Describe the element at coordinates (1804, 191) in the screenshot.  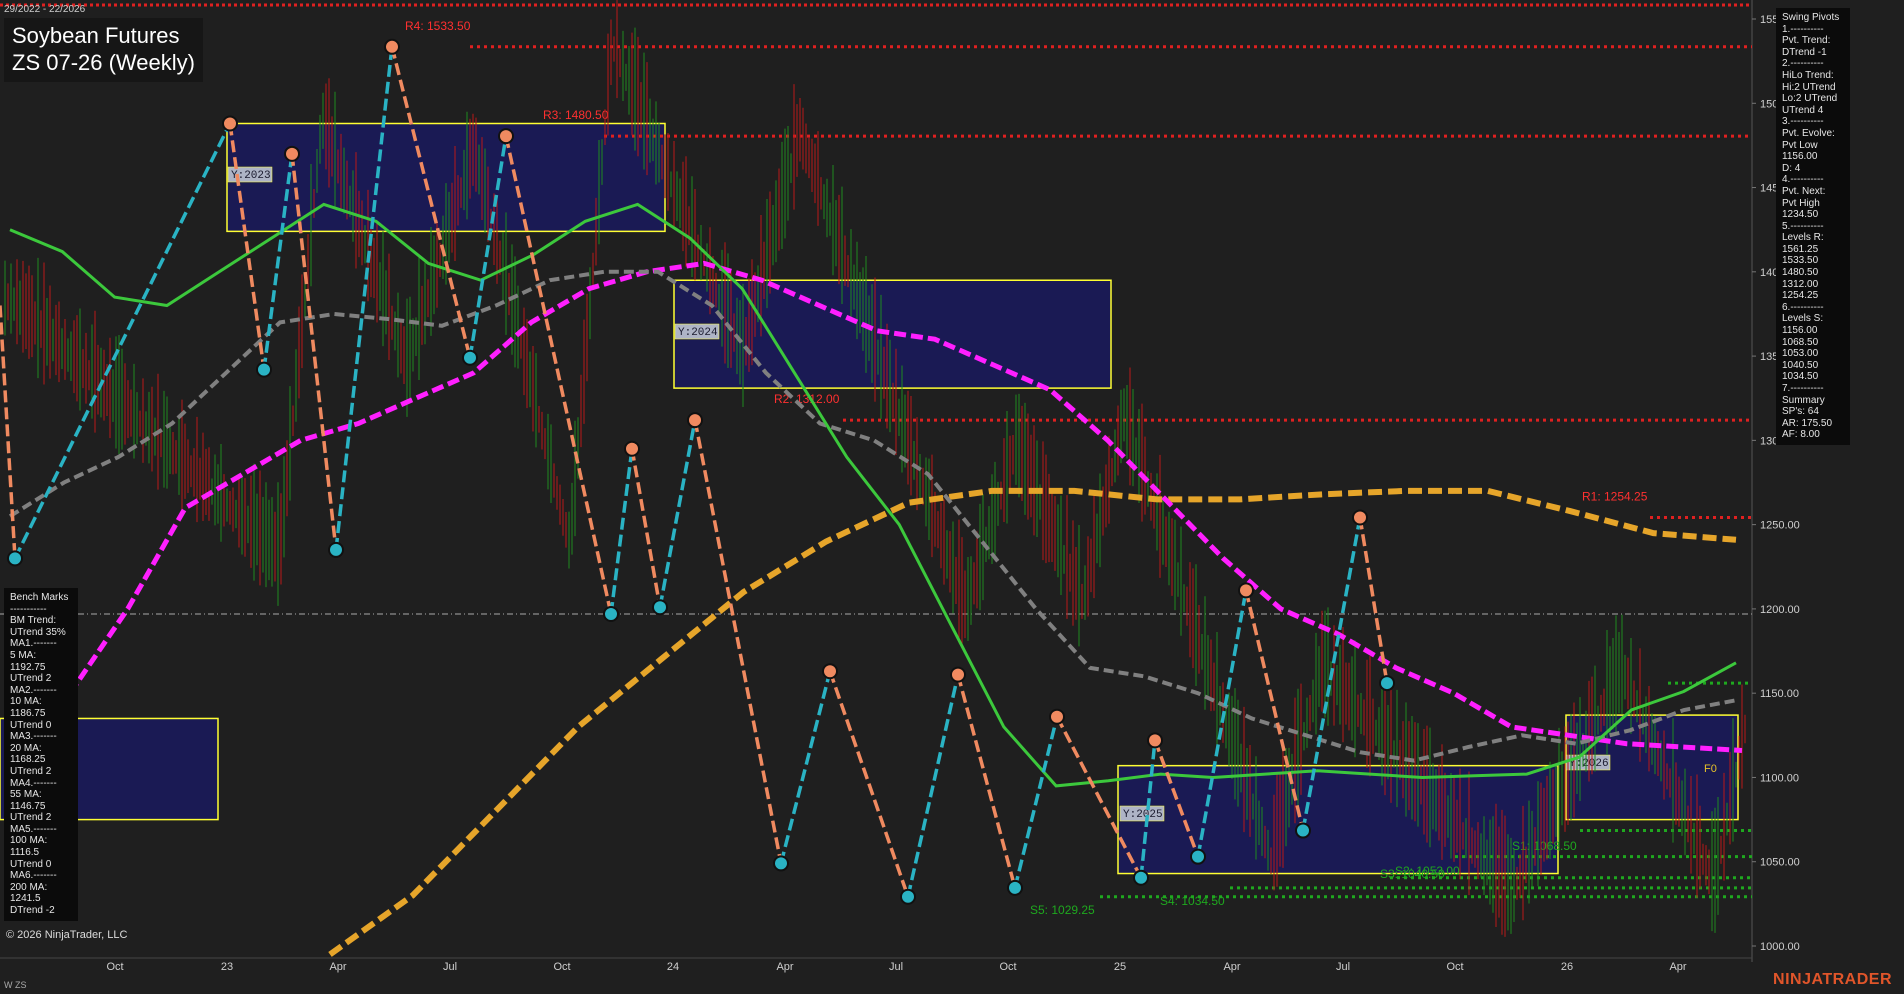
I see `swing_pivots-row: Pvt. Next:` at that location.